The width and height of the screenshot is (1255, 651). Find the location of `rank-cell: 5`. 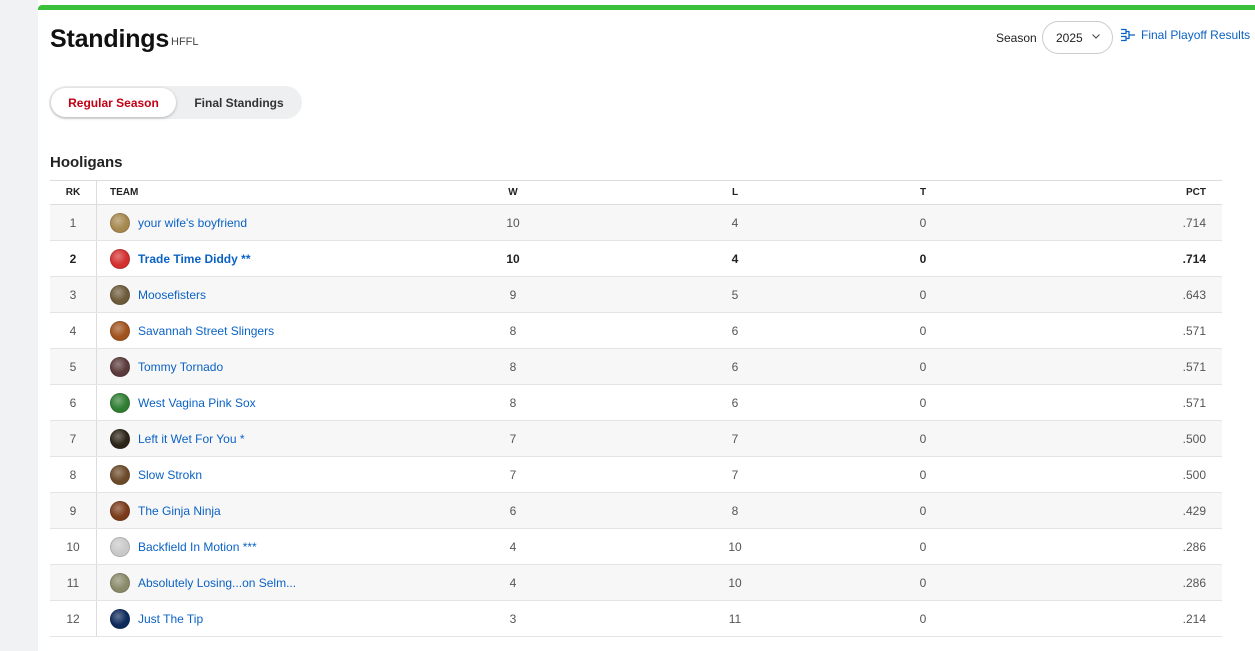

rank-cell: 5 is located at coordinates (73, 366).